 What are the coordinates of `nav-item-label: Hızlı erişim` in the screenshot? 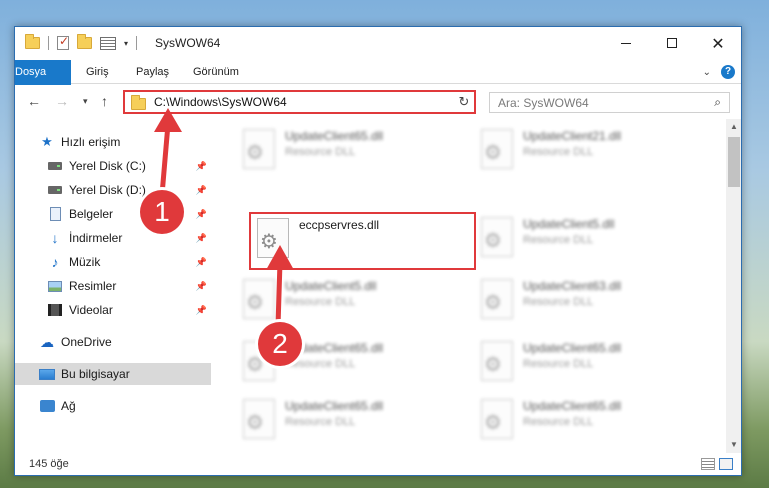 It's located at (91, 142).